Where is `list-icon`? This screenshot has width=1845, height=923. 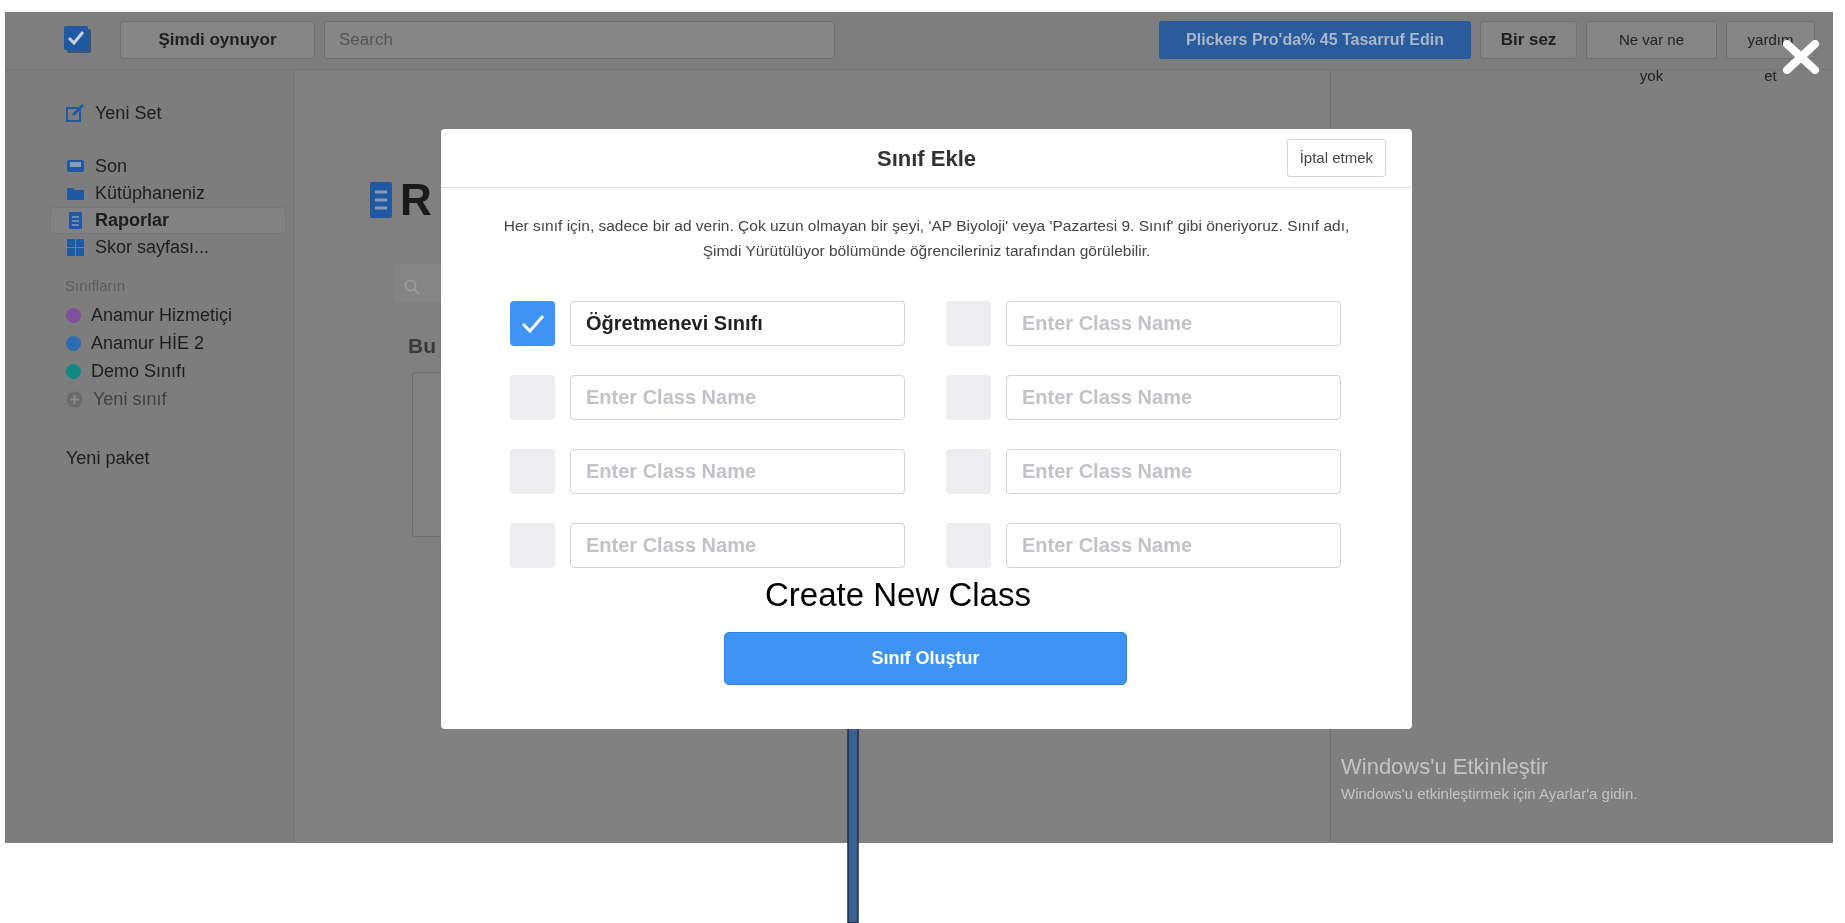 list-icon is located at coordinates (381, 200).